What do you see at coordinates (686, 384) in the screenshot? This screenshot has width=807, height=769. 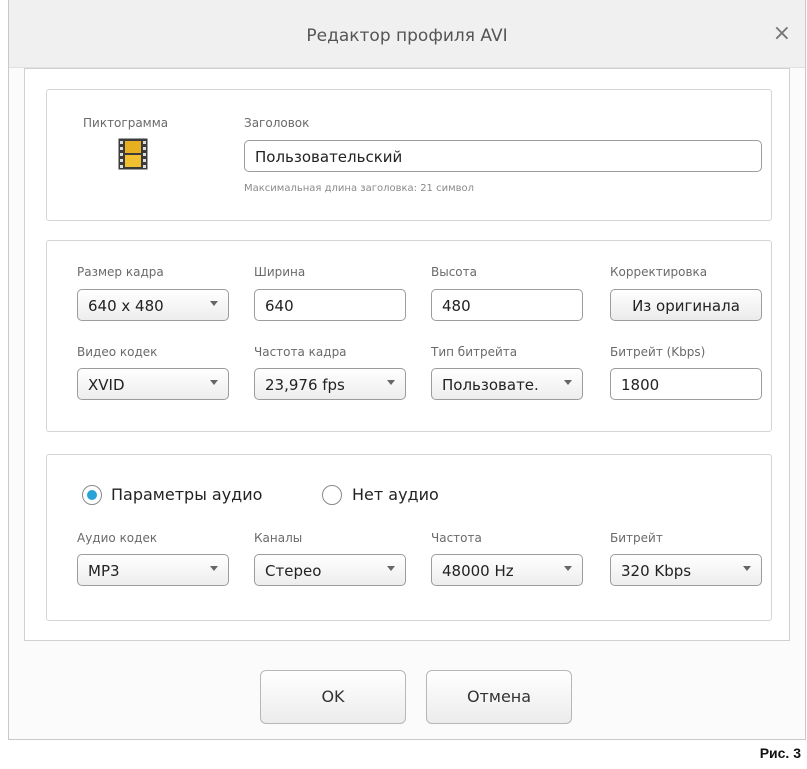 I see `video-bitrate-input: 1800` at bounding box center [686, 384].